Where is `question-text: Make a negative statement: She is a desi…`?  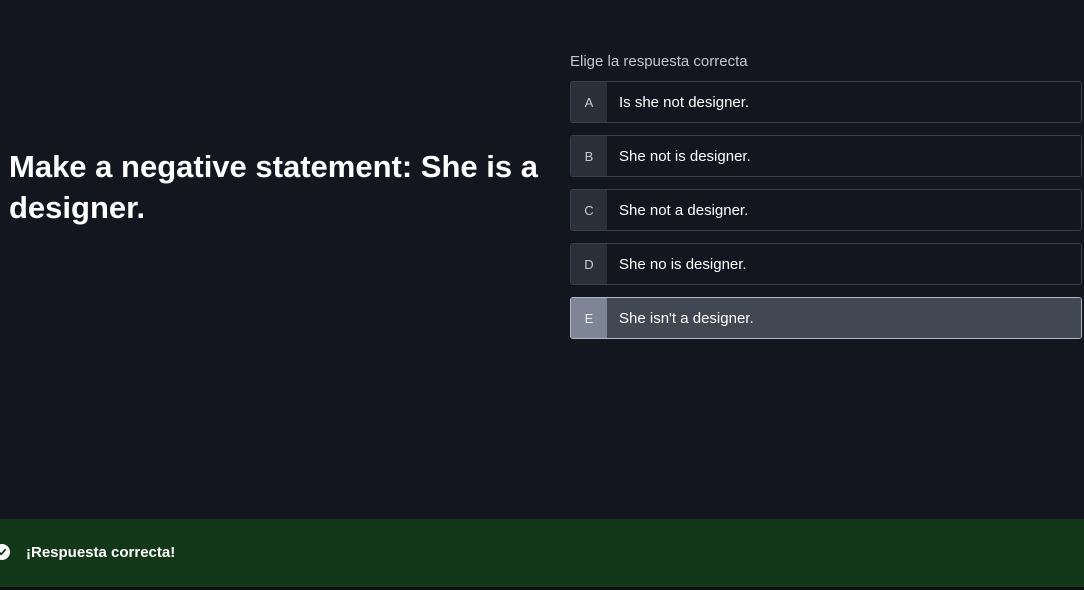 question-text: Make a negative statement: She is a desi… is located at coordinates (273, 187).